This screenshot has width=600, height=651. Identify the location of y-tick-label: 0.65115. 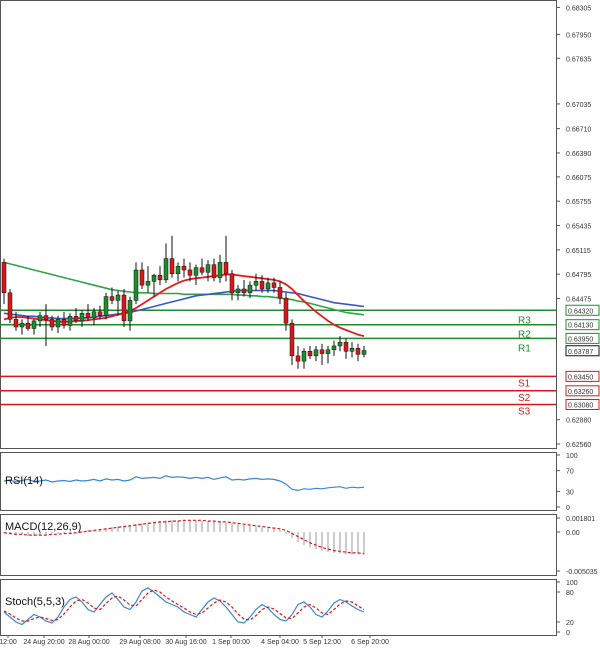
(578, 251).